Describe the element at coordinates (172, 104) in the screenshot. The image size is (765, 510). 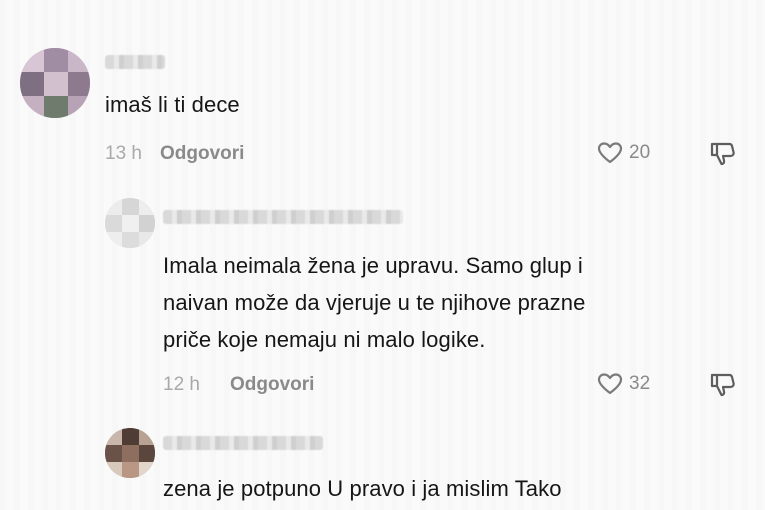
I see `comment-text: imaš li ti dece` at that location.